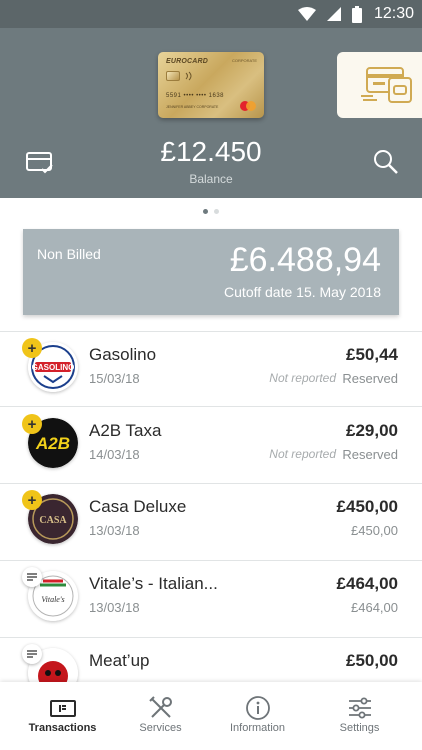  Describe the element at coordinates (211, 14) in the screenshot. I see `status-bar: 12:30` at that location.